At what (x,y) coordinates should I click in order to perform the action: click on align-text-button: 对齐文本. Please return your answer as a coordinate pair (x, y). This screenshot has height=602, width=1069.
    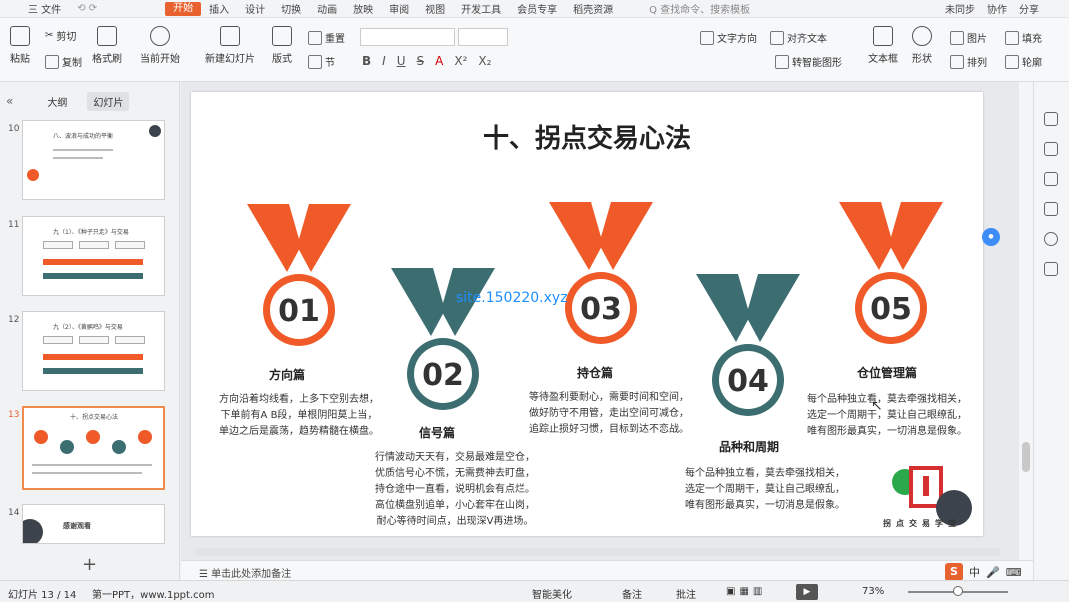
    Looking at the image, I should click on (798, 37).